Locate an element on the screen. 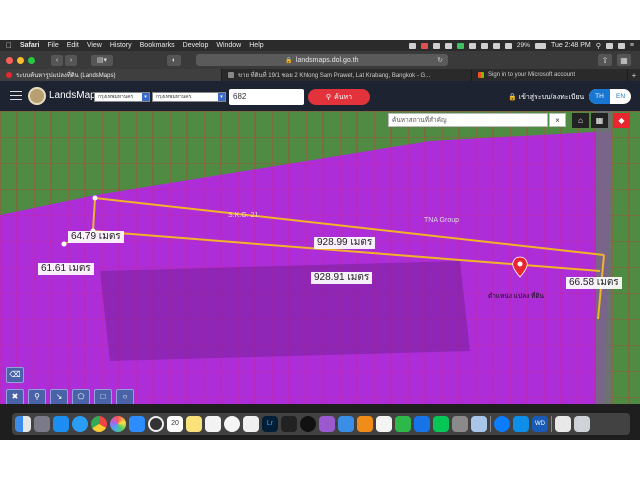  reminders-icon is located at coordinates (213, 424).